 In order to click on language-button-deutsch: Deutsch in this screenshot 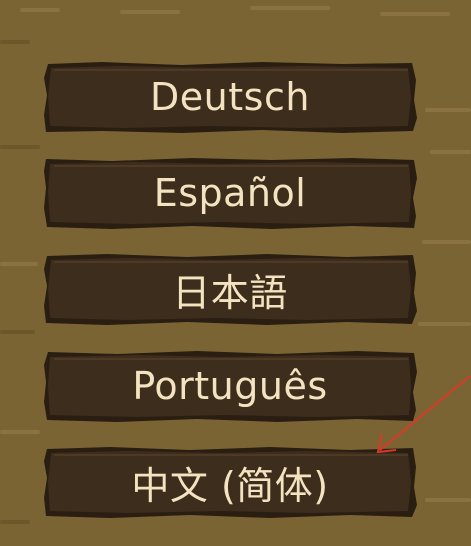, I will do `click(230, 97)`.